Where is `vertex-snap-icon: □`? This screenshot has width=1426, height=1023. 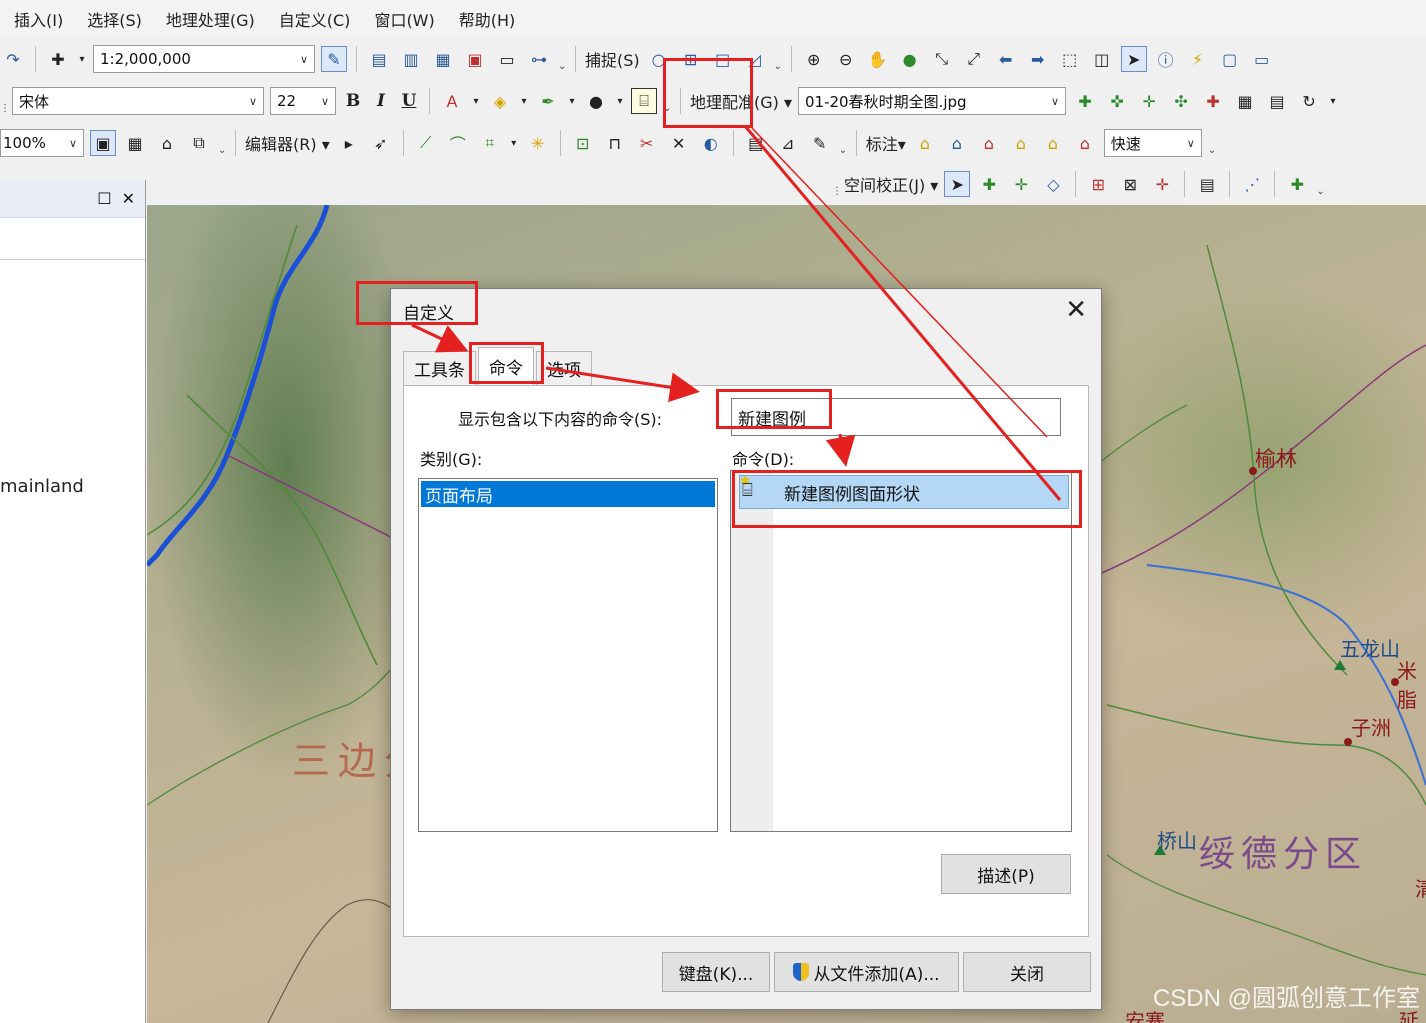 vertex-snap-icon: □ is located at coordinates (723, 59).